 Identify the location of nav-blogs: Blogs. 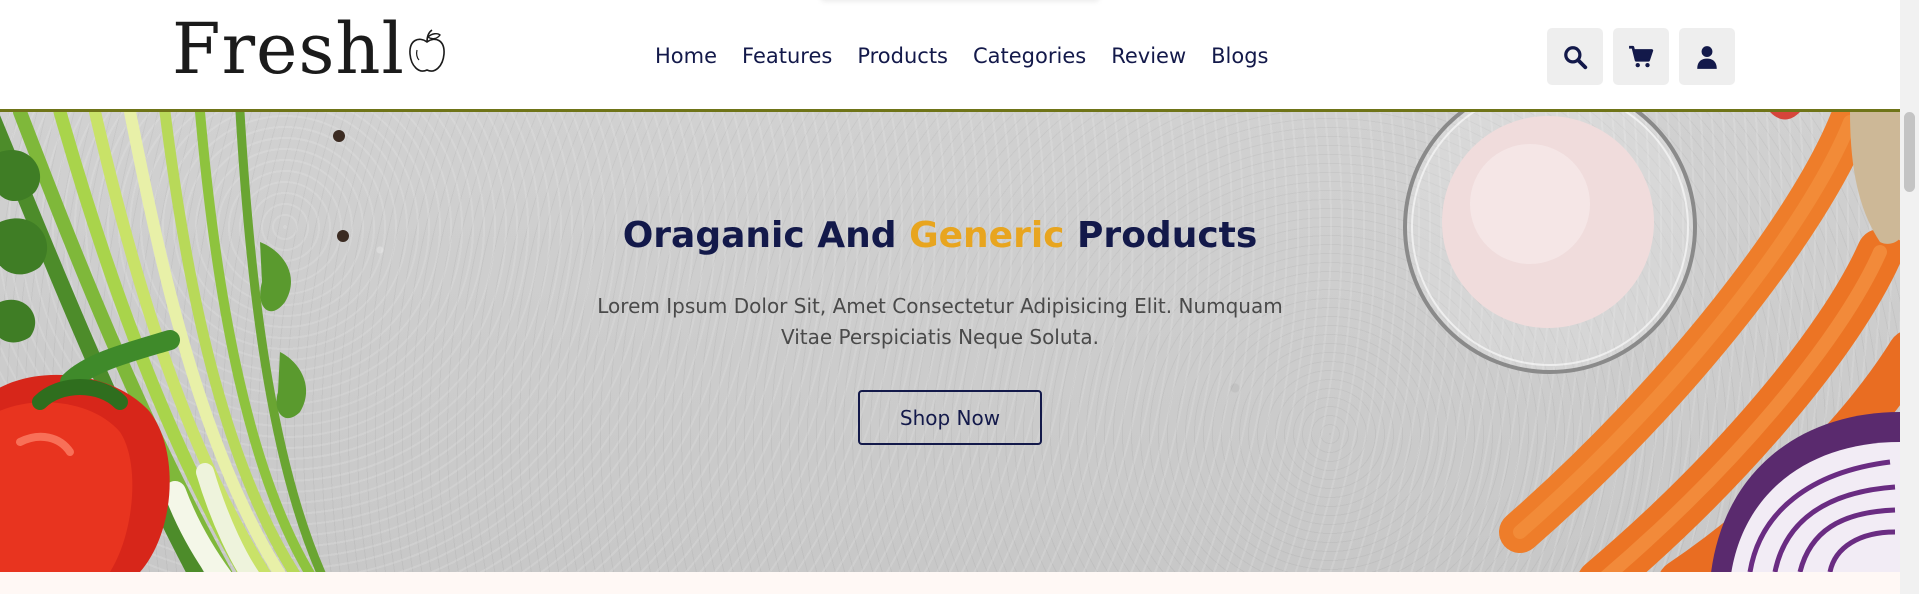
(1239, 56).